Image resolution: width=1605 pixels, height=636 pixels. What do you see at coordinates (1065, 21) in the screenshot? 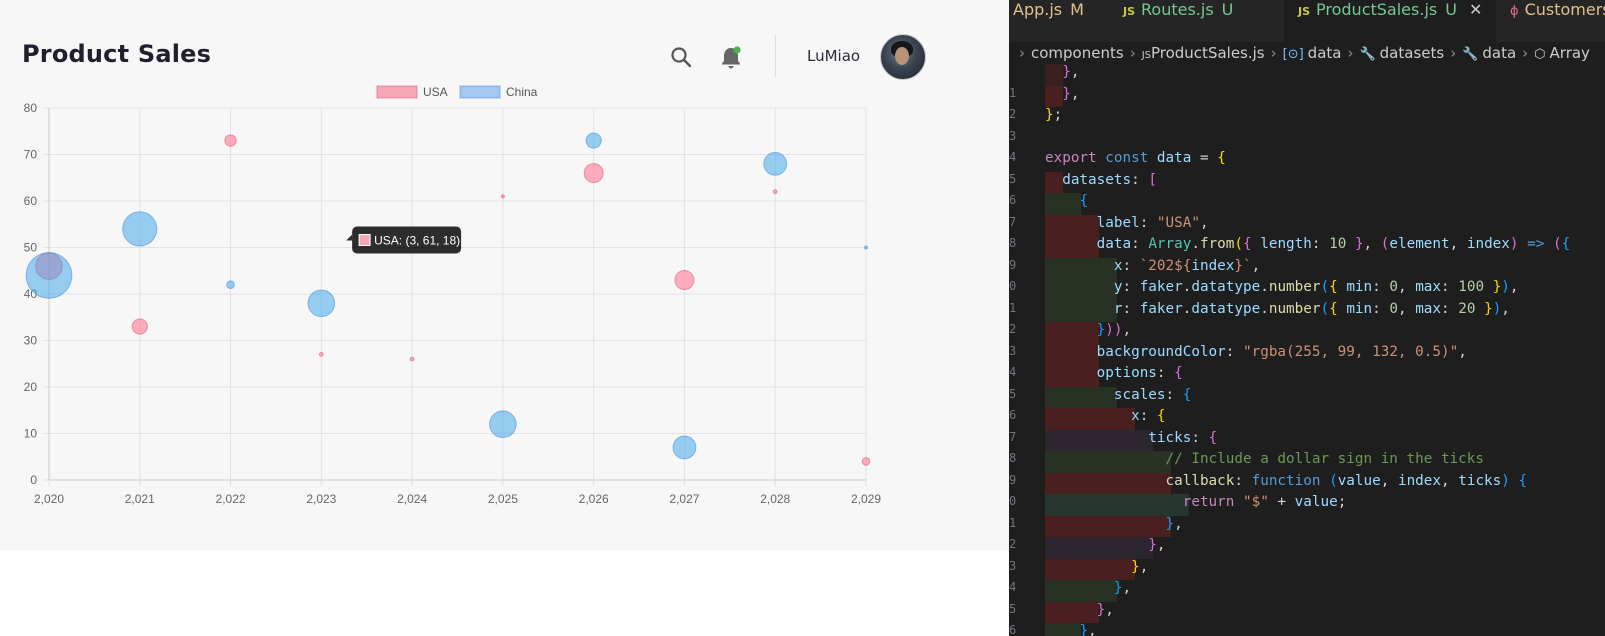
I see `tab-app-js: App.js M` at bounding box center [1065, 21].